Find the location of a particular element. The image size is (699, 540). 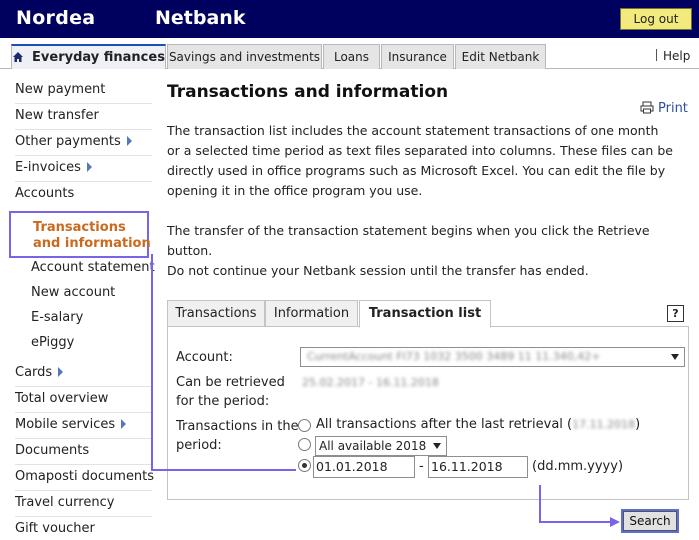

sidebar-item-label: E-invoices is located at coordinates (48, 167).